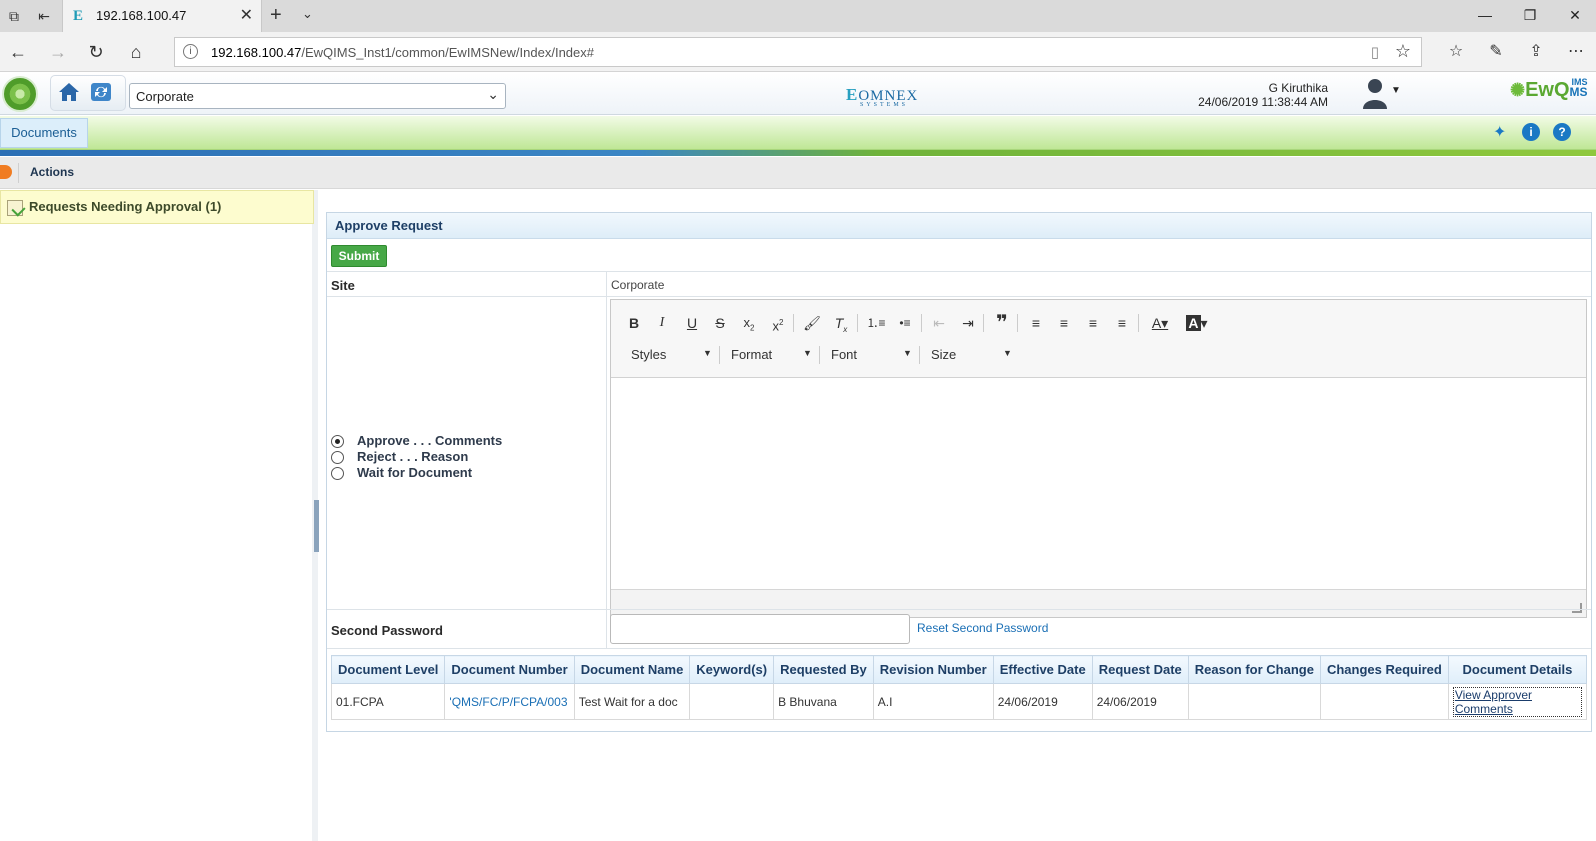 This screenshot has height=841, width=1596. I want to click on header-stripe, so click(798, 153).